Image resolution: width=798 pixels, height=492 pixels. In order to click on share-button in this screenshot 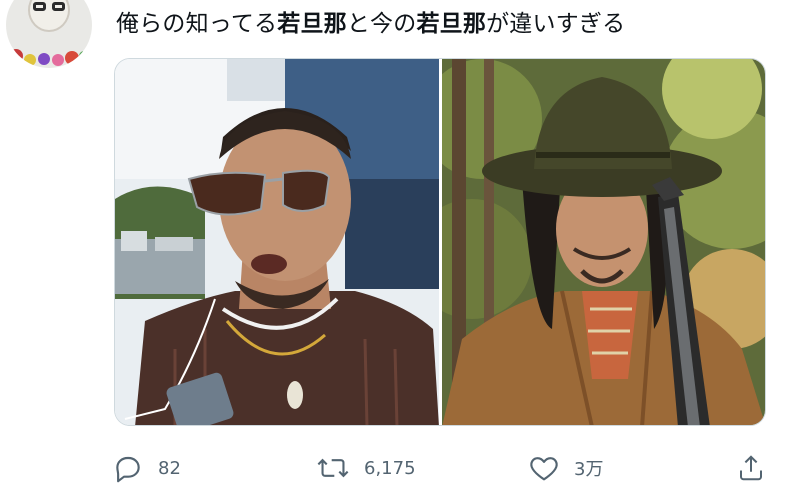, I will do `click(758, 468)`.